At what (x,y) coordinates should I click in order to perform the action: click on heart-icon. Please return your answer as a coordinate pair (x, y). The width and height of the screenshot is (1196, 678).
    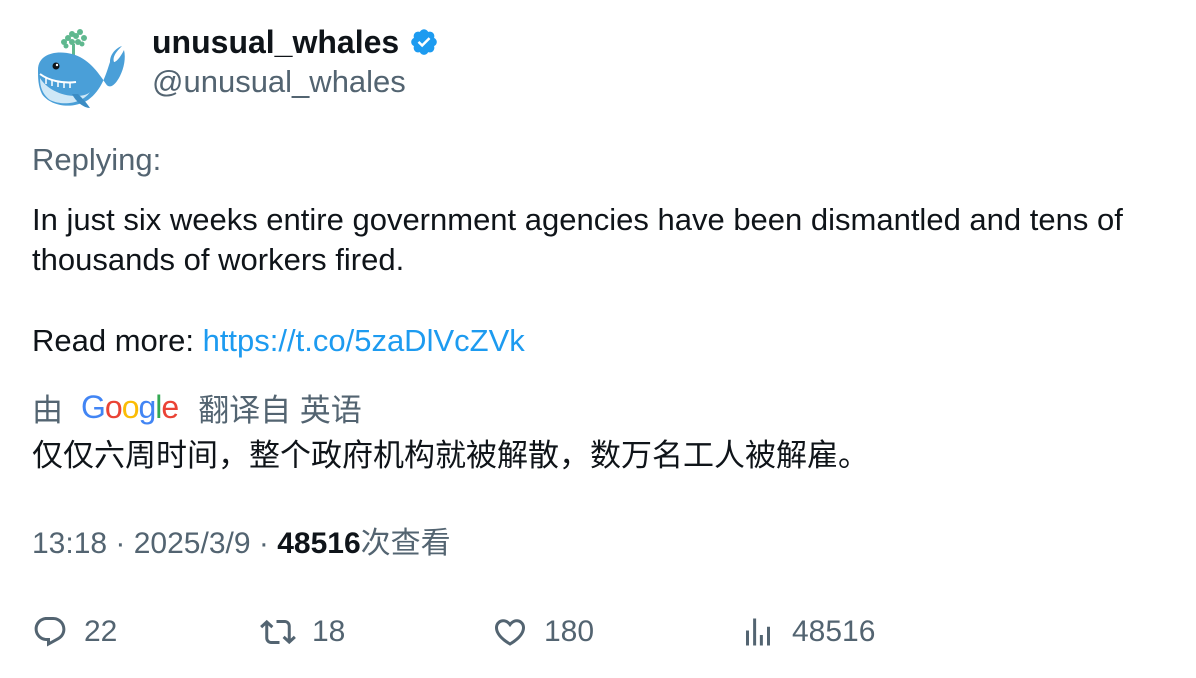
    Looking at the image, I should click on (510, 632).